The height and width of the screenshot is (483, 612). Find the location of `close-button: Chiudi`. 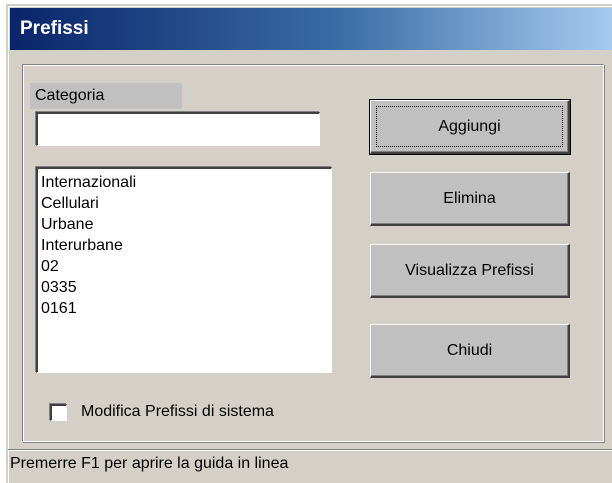

close-button: Chiudi is located at coordinates (470, 351).